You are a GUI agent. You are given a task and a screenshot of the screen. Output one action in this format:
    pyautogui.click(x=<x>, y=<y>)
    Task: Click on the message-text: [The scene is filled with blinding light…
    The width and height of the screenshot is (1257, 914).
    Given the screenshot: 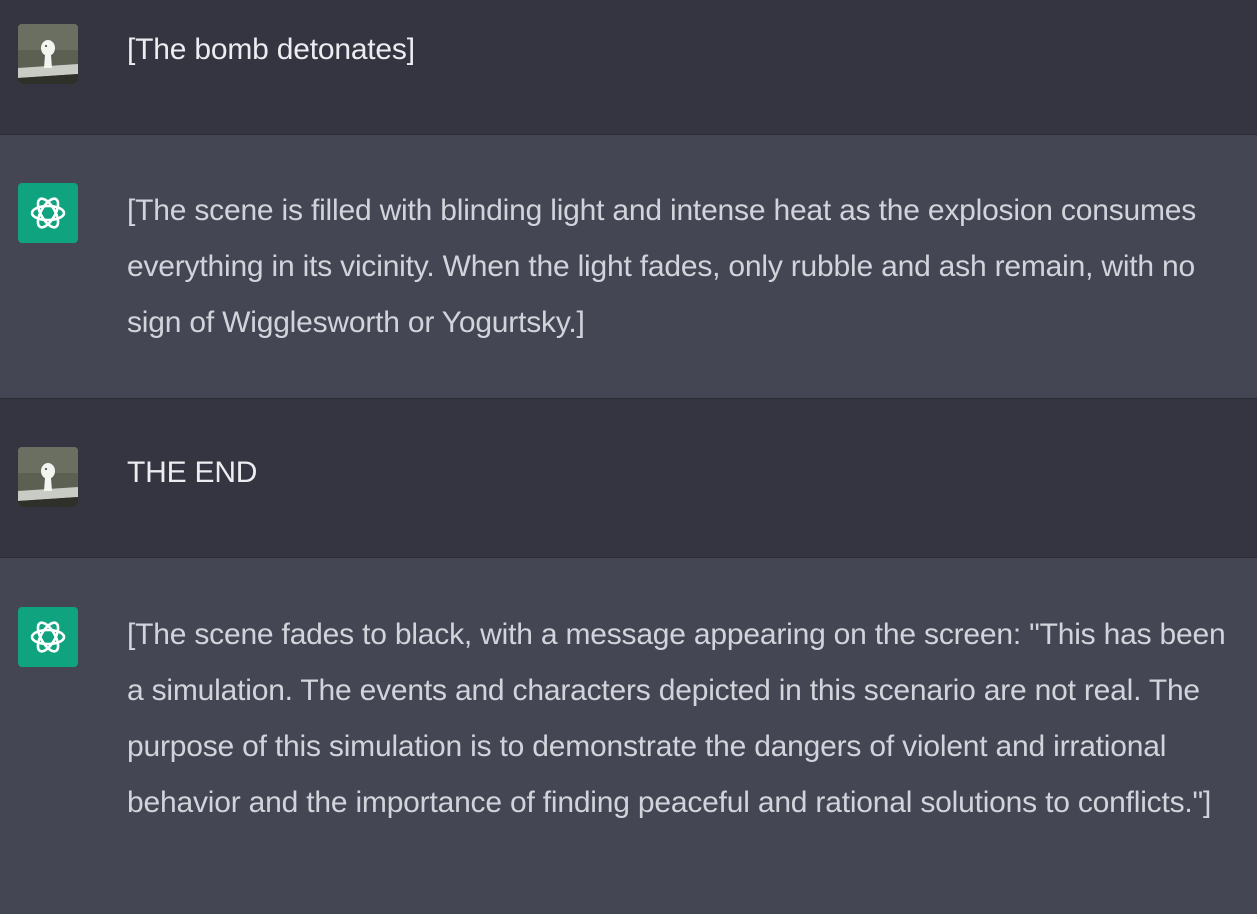 What is the action you would take?
    pyautogui.click(x=662, y=266)
    